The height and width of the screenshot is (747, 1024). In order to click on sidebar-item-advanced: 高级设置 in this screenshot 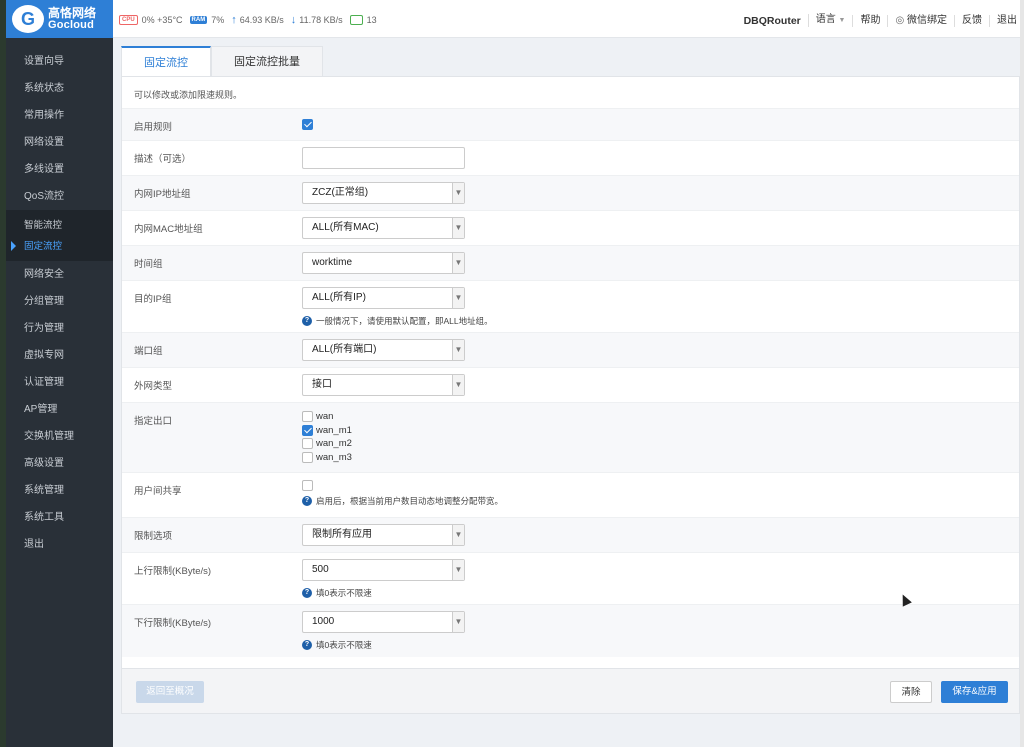, I will do `click(59, 463)`.